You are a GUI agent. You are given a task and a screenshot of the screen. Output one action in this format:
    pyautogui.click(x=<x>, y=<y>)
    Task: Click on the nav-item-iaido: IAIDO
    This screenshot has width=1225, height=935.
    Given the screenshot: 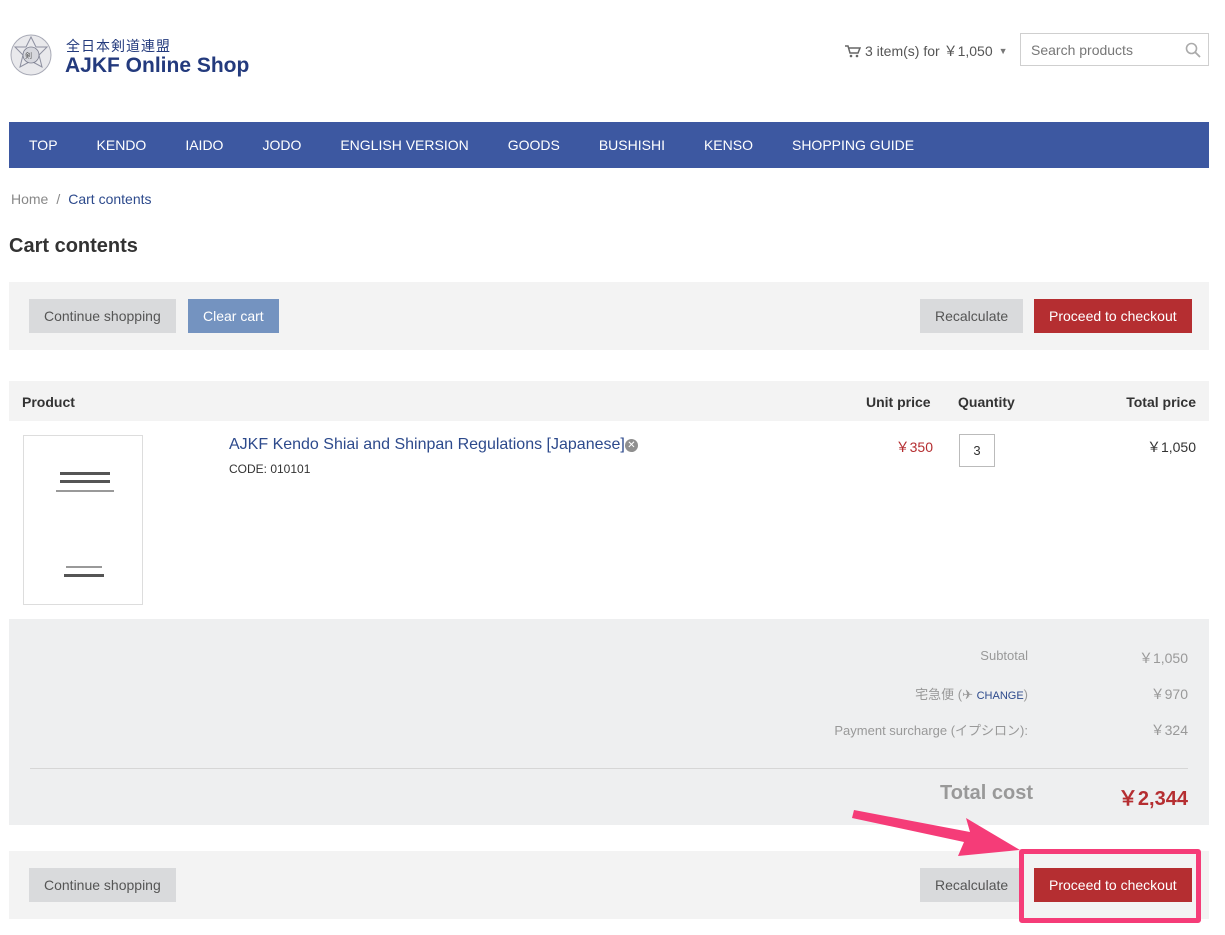 What is the action you would take?
    pyautogui.click(x=204, y=145)
    